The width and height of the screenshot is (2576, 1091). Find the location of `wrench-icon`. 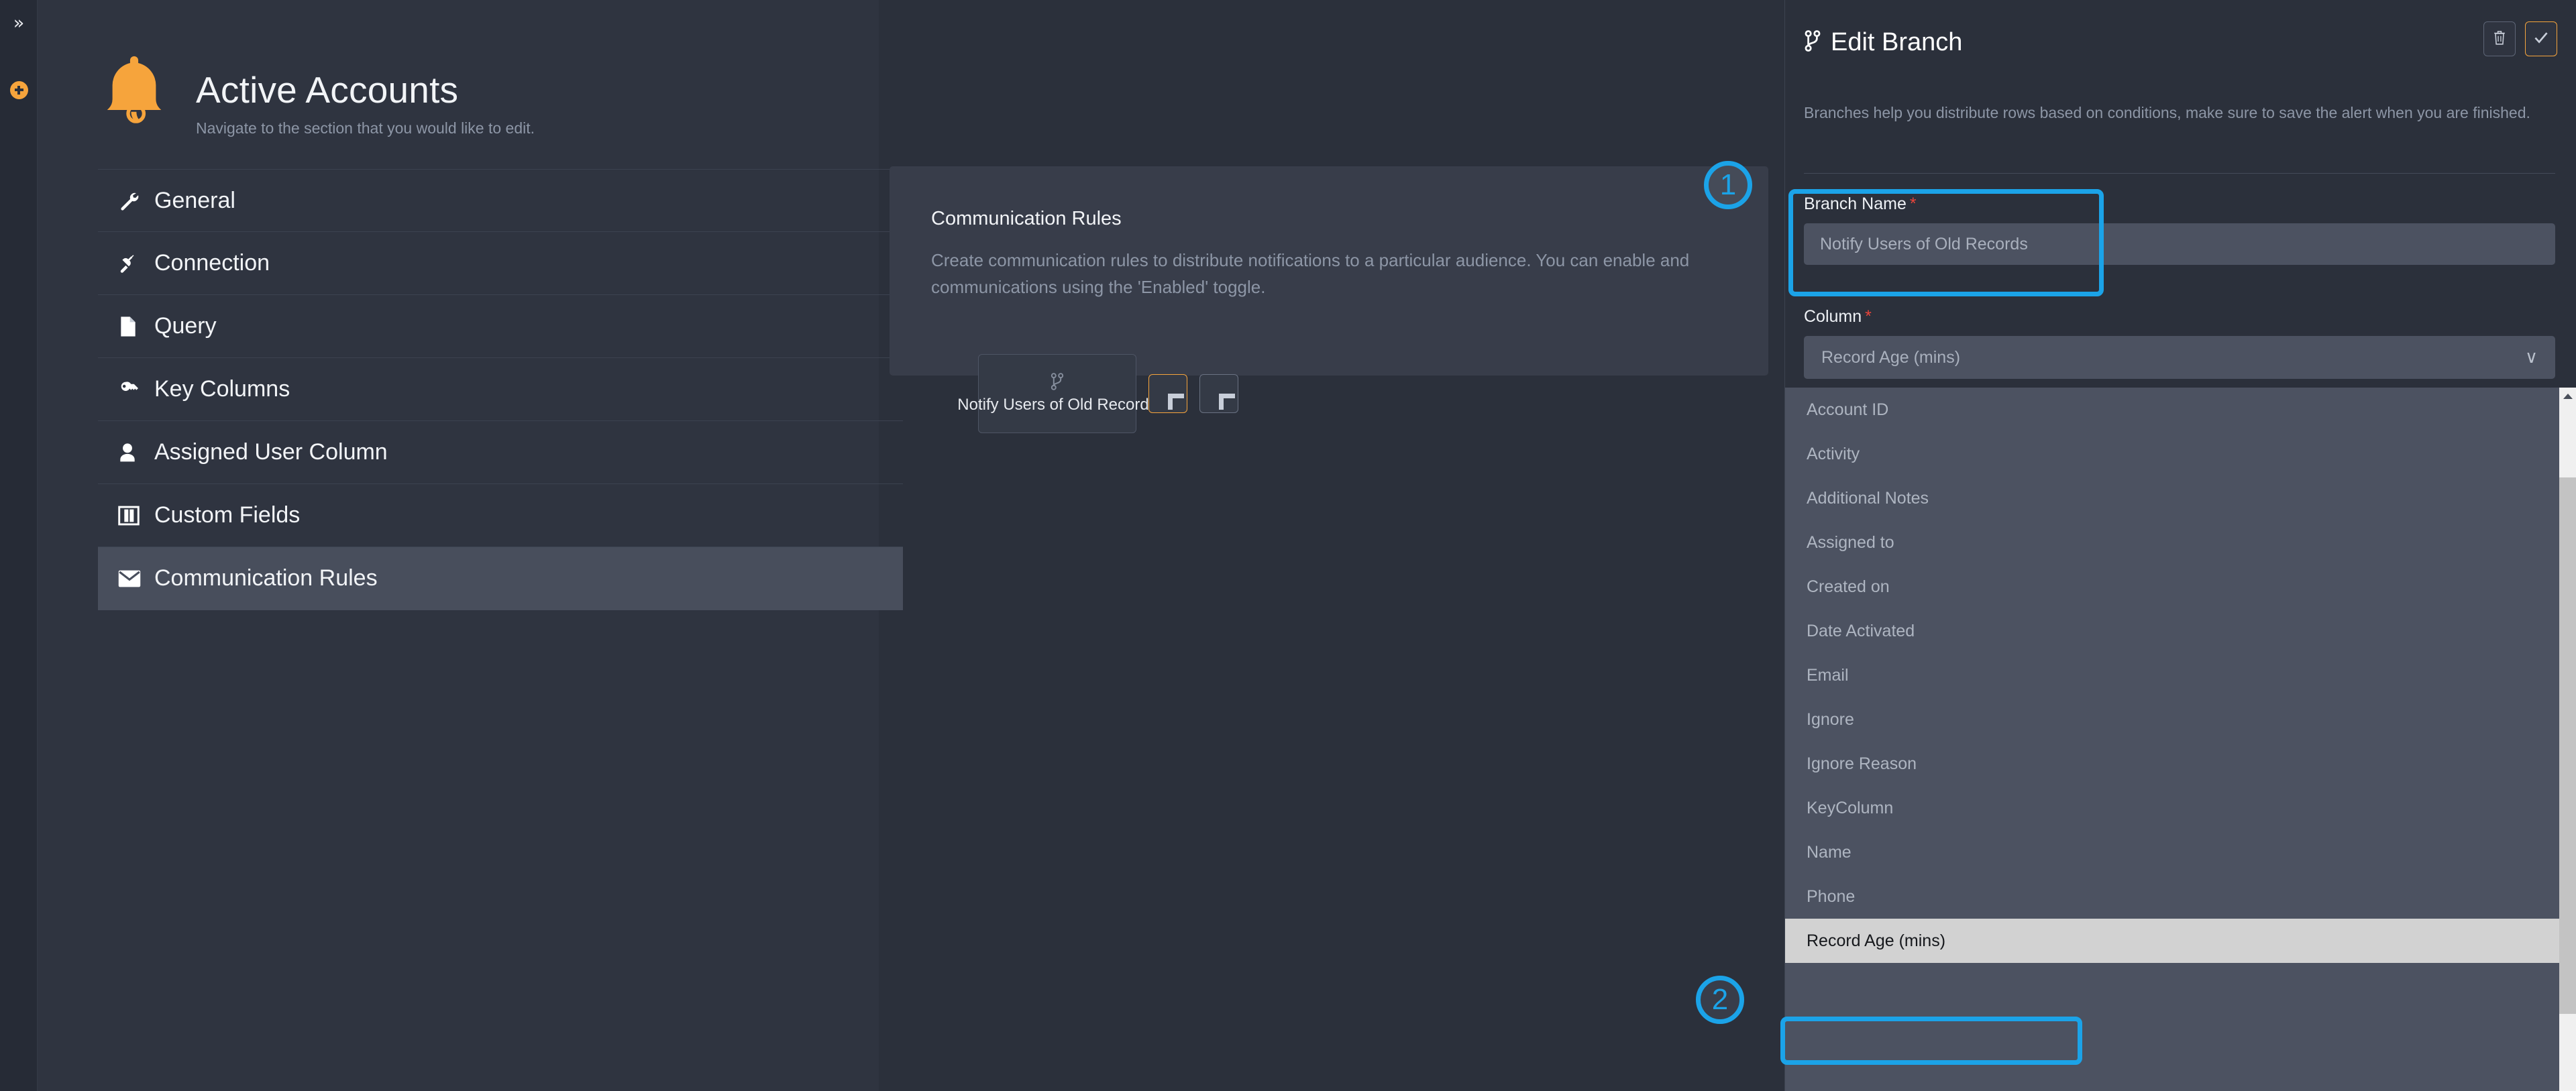

wrench-icon is located at coordinates (131, 200).